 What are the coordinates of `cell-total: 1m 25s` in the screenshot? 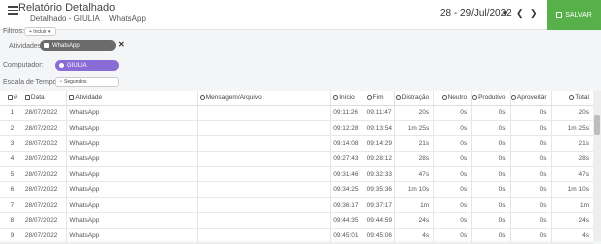 It's located at (572, 128).